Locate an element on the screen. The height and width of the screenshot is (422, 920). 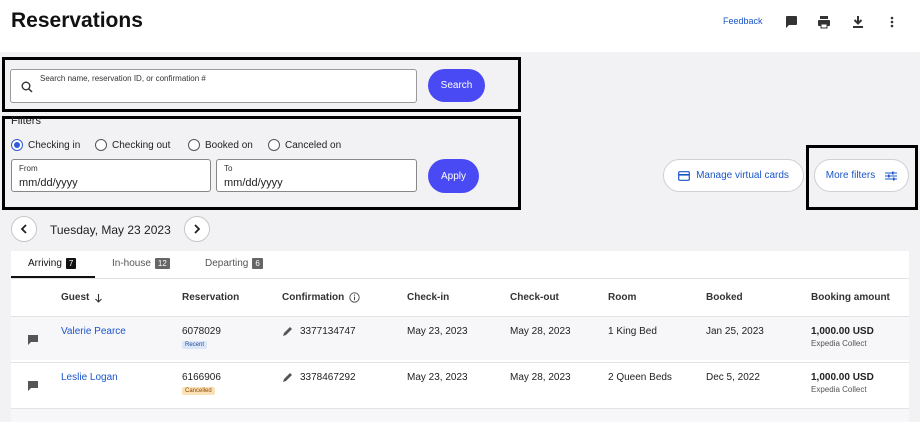
column-header-label: Guest is located at coordinates (75, 297).